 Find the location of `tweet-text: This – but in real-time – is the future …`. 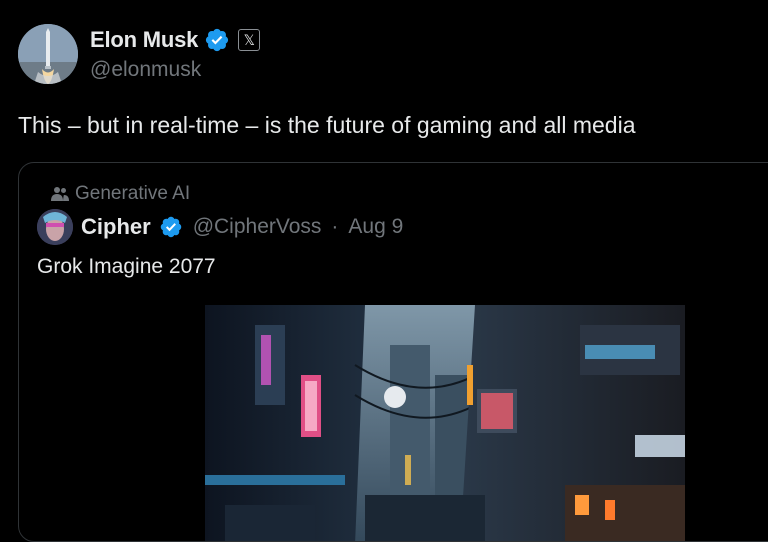

tweet-text: This – but in real-time – is the future … is located at coordinates (327, 125).